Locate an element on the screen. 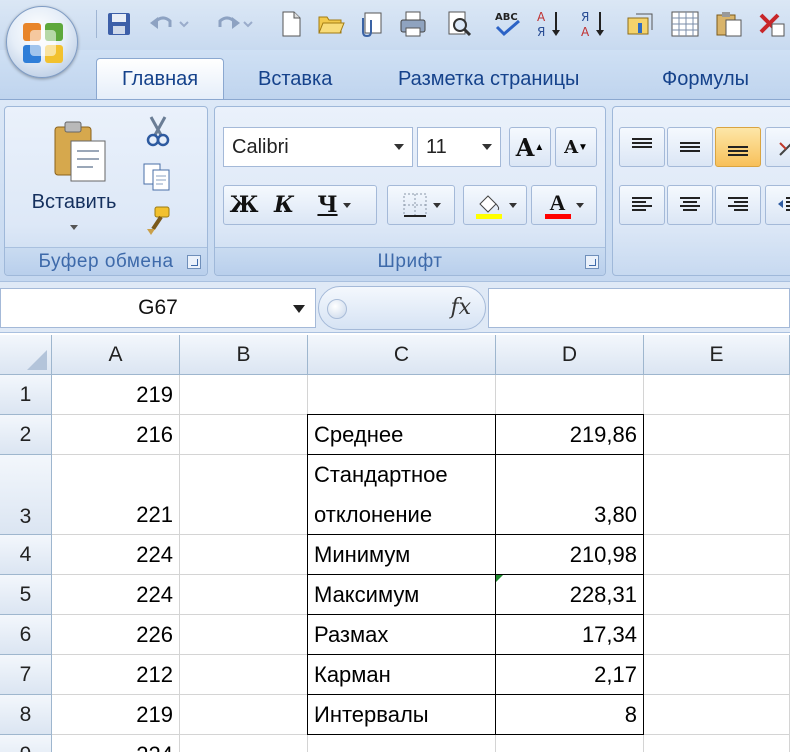 The height and width of the screenshot is (752, 790). cell-b3 is located at coordinates (244, 495).